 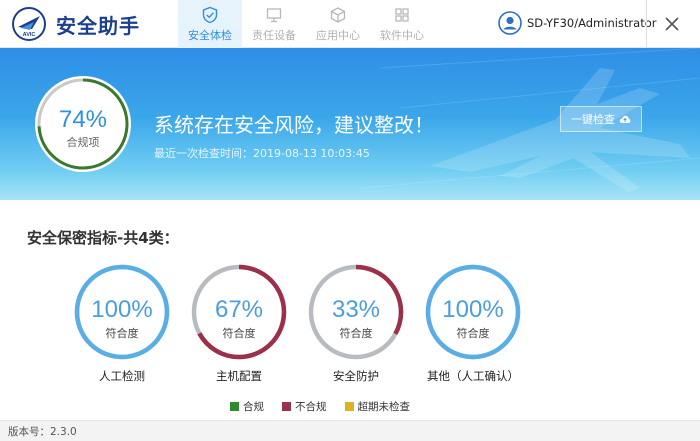 I want to click on user-account: SD-YF30/Administrator, so click(x=577, y=23).